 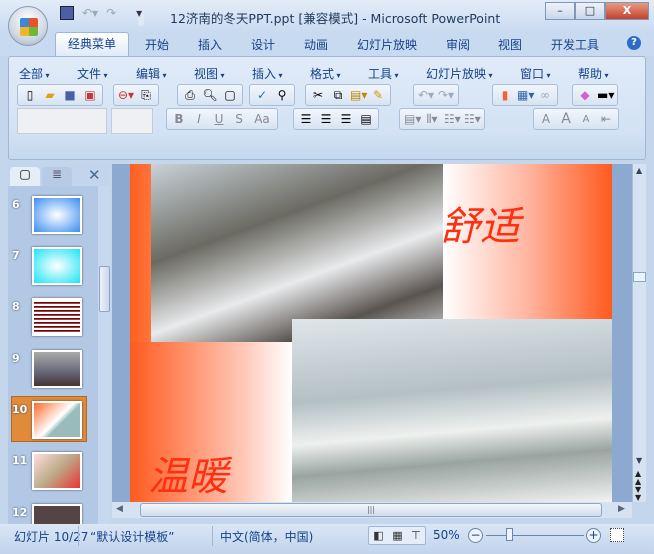 What do you see at coordinates (179, 119) in the screenshot?
I see `bold-button: B` at bounding box center [179, 119].